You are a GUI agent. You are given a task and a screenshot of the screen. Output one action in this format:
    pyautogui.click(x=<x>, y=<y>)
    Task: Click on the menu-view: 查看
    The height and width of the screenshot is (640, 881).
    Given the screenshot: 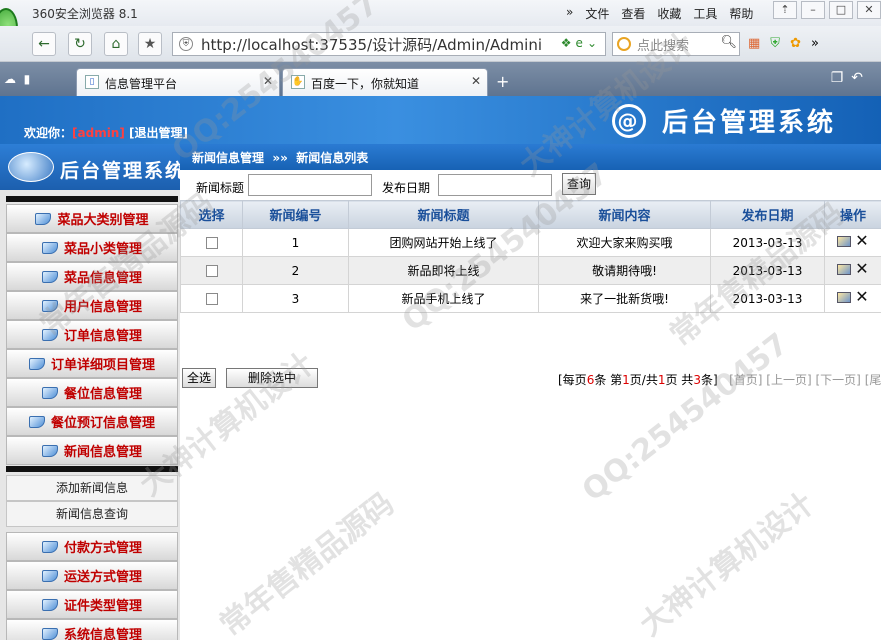 What is the action you would take?
    pyautogui.click(x=633, y=13)
    